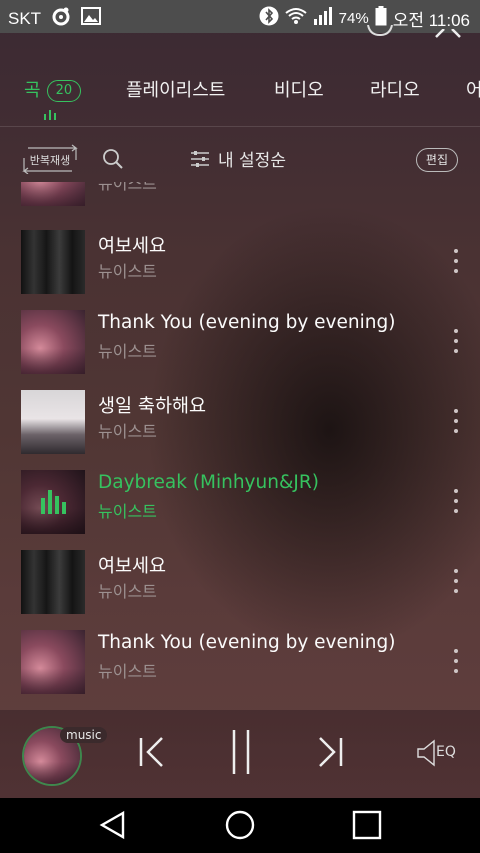 This screenshot has width=480, height=853. Describe the element at coordinates (113, 825) in the screenshot. I see `back-icon` at that location.